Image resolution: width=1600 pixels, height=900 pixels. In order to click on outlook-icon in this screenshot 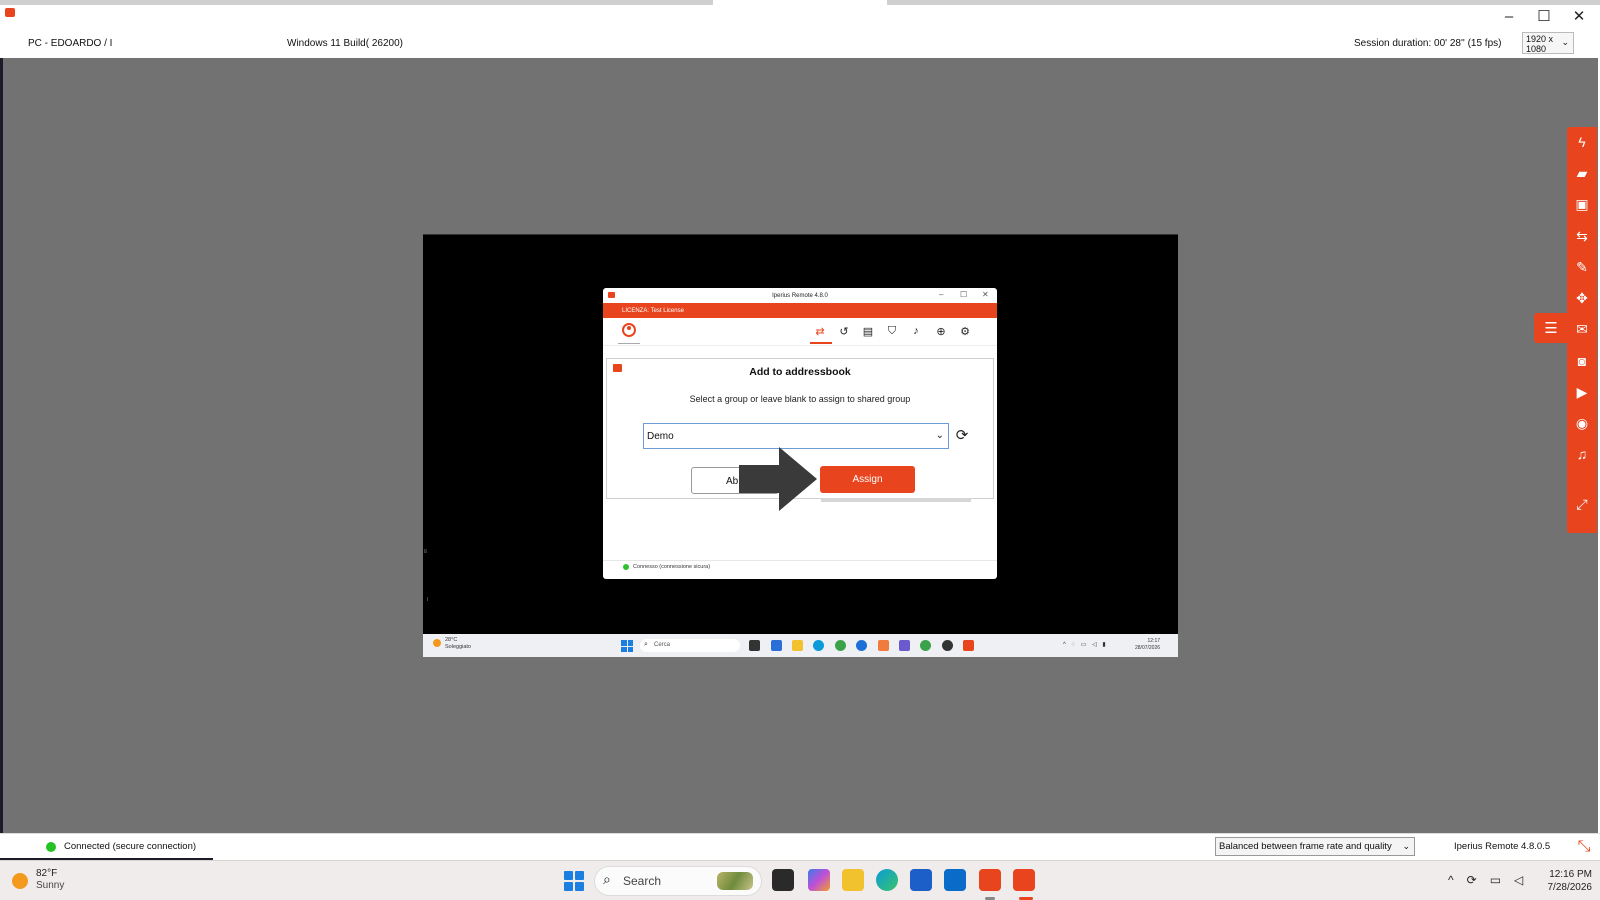, I will do `click(955, 880)`.